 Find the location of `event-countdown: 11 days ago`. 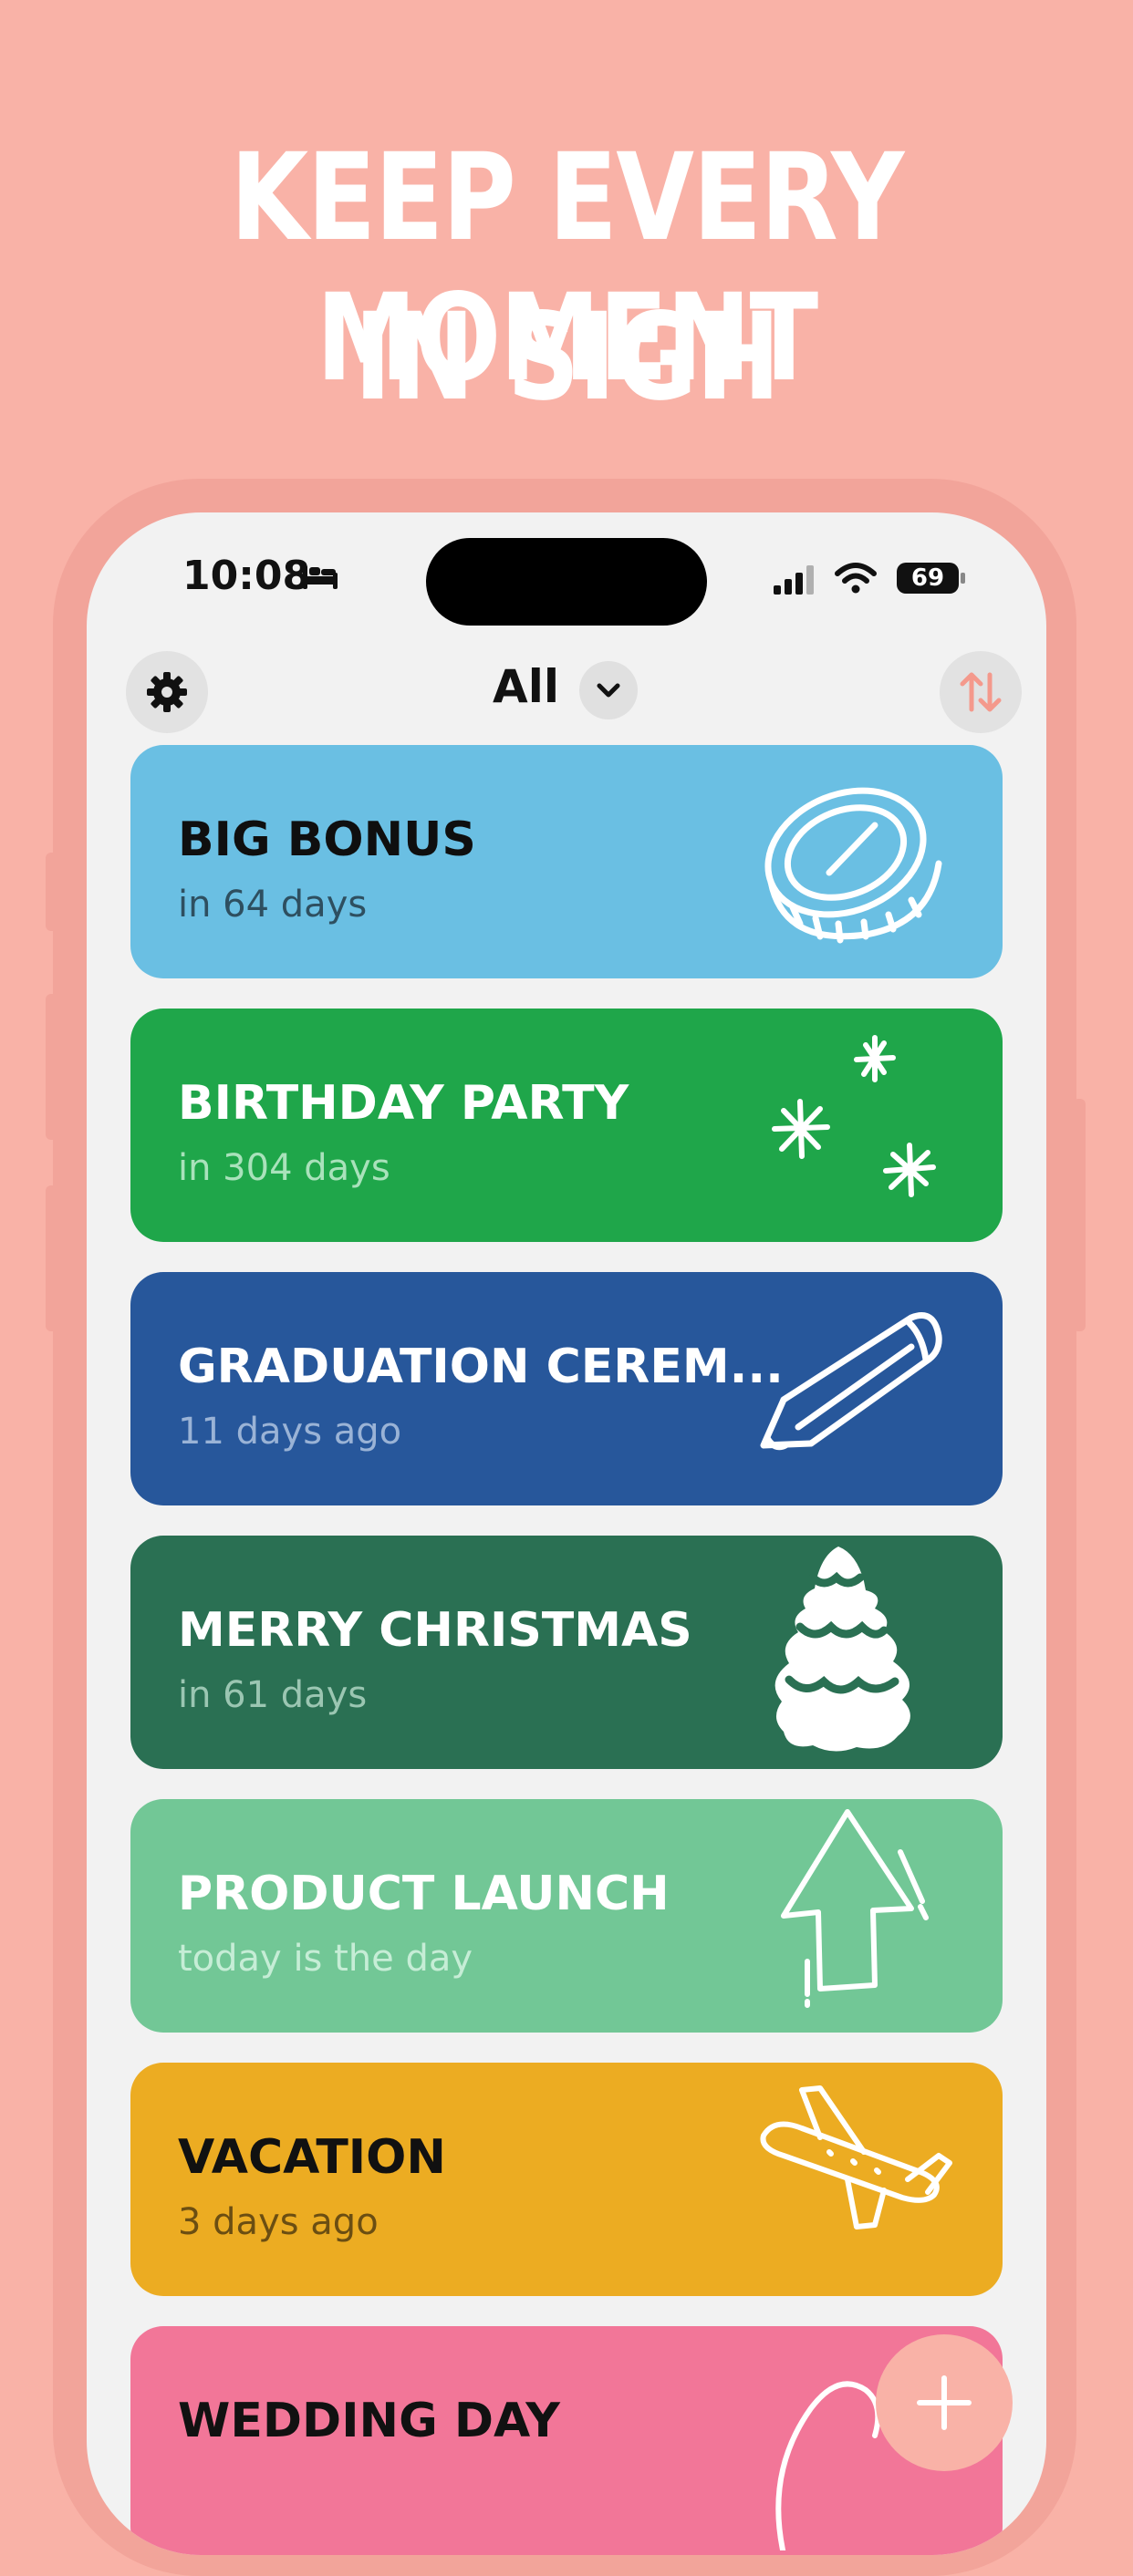

event-countdown: 11 days ago is located at coordinates (290, 1432).